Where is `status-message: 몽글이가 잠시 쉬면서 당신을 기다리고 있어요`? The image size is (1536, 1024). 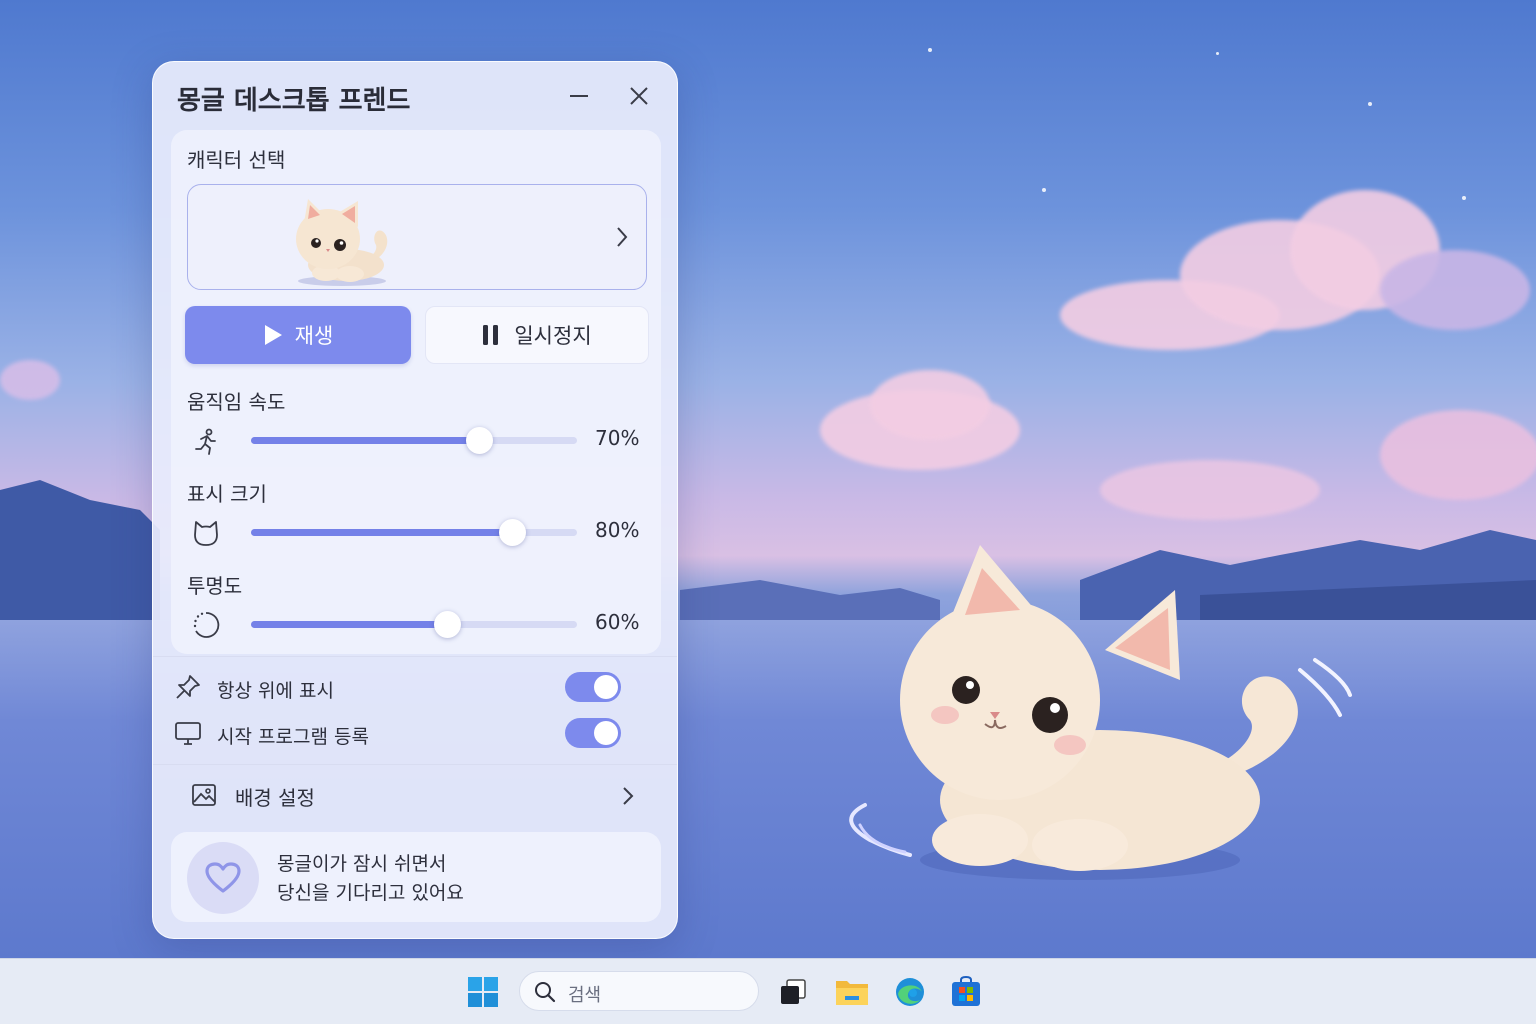
status-message: 몽글이가 잠시 쉬면서 당신을 기다리고 있어요 is located at coordinates (370, 879).